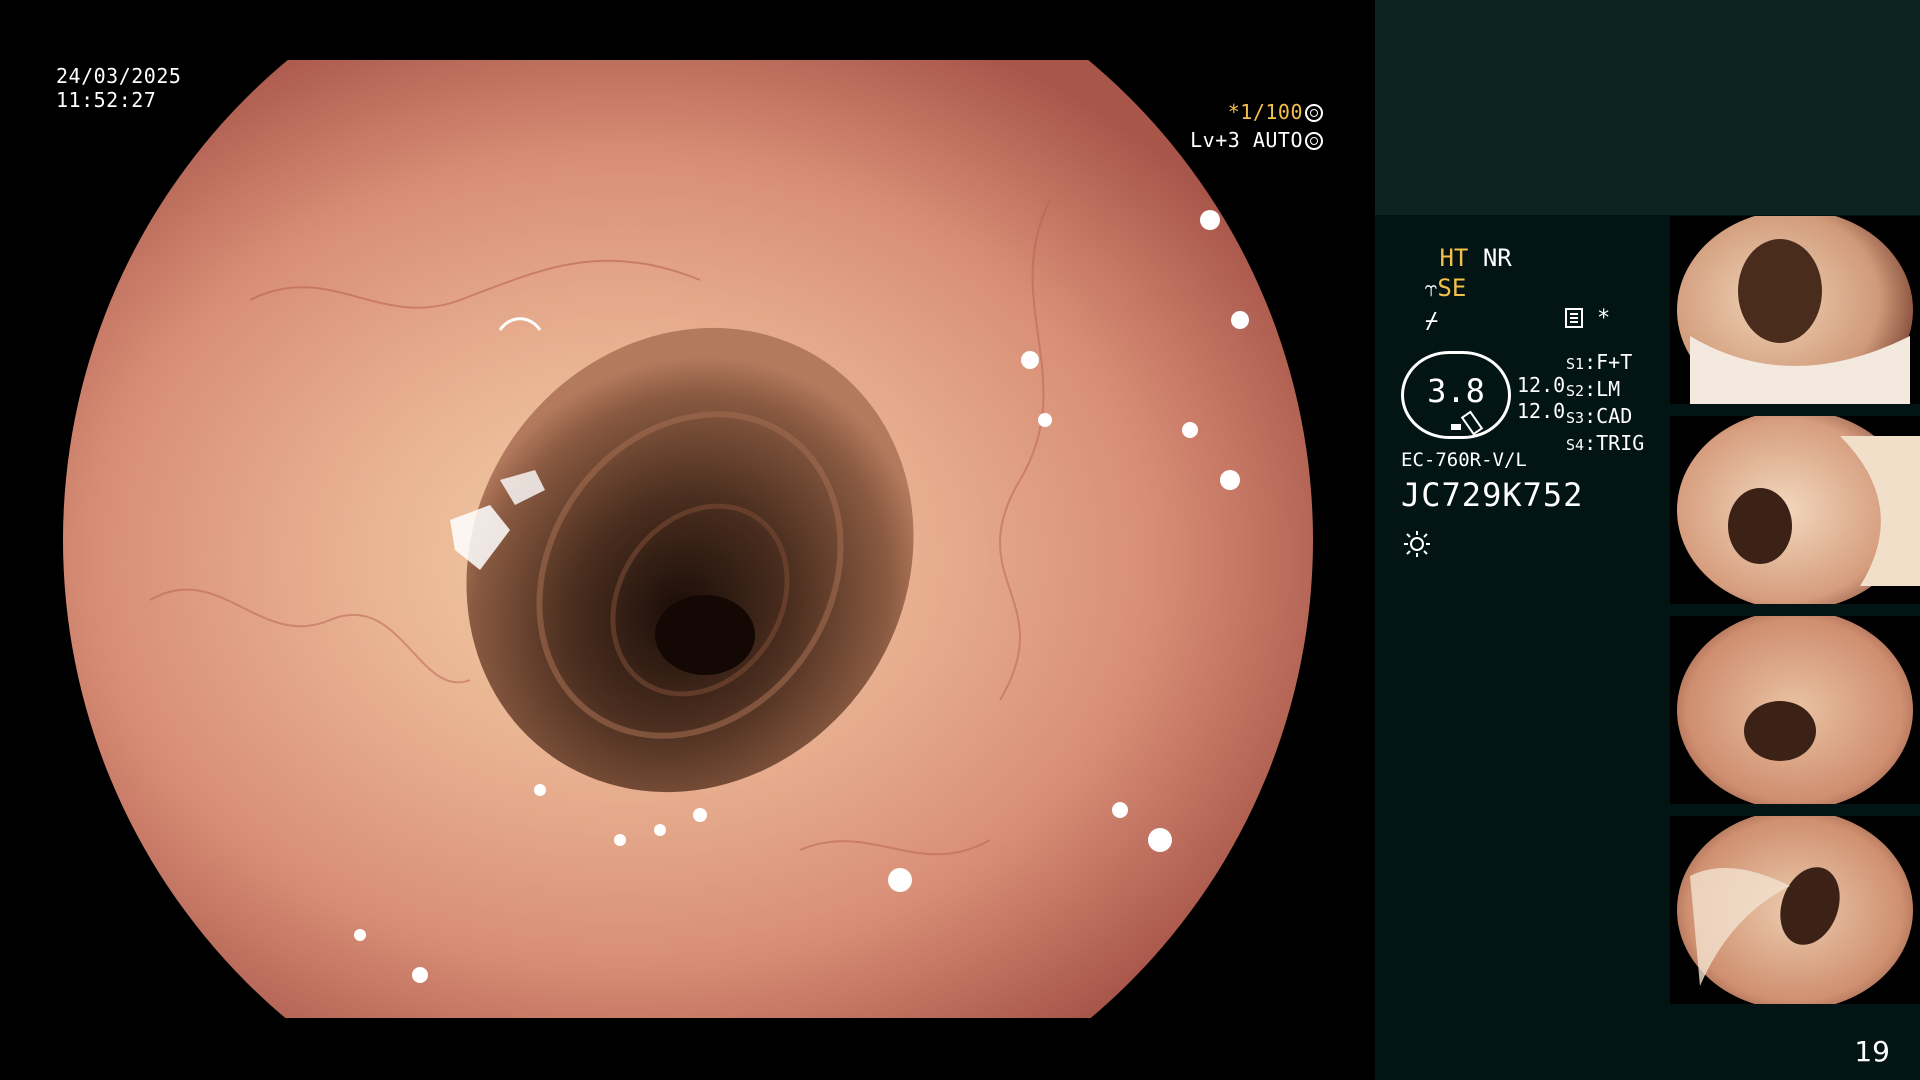 This screenshot has width=1920, height=1080. Describe the element at coordinates (1608, 389) in the screenshot. I see `switch-value: LM` at that location.